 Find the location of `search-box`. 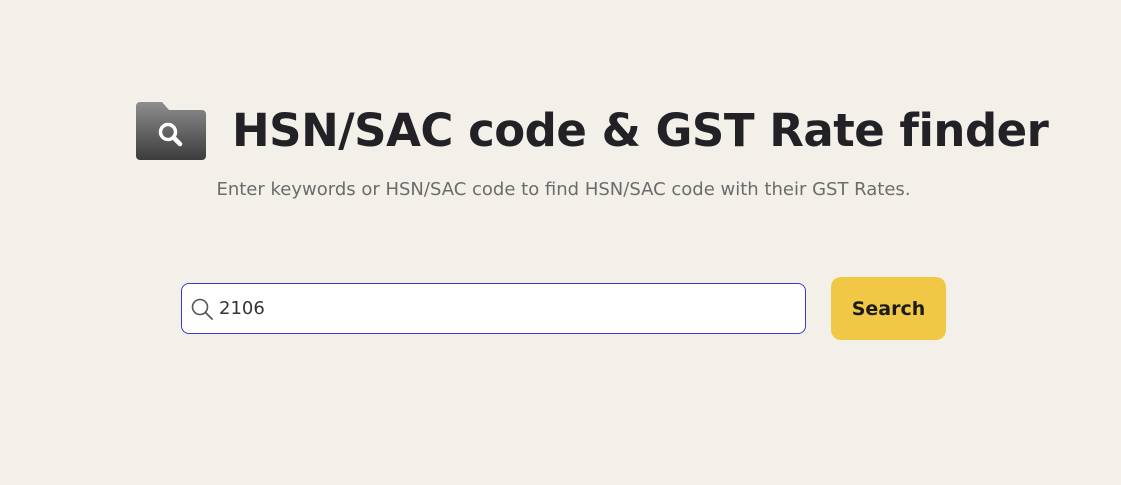

search-box is located at coordinates (493, 308).